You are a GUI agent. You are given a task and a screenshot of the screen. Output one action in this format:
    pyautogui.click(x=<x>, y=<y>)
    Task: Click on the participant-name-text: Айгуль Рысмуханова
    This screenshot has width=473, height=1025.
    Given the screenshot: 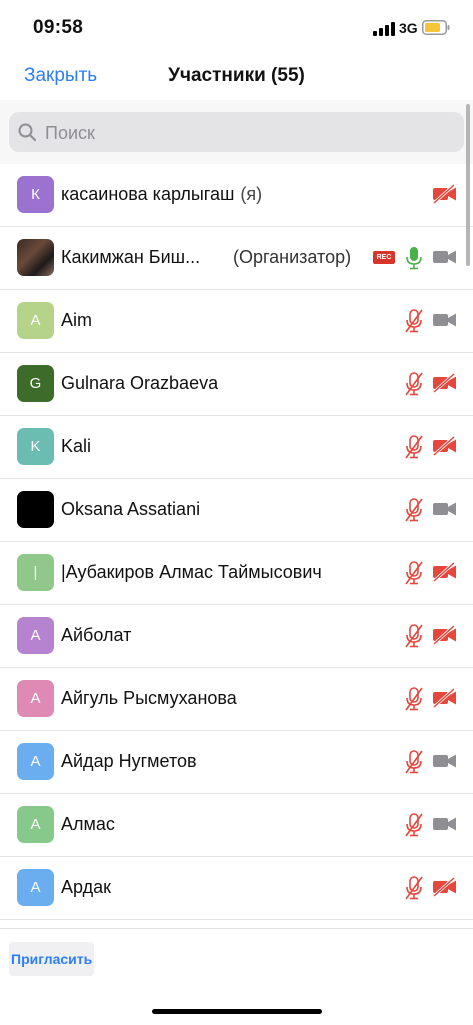 What is the action you would take?
    pyautogui.click(x=149, y=698)
    